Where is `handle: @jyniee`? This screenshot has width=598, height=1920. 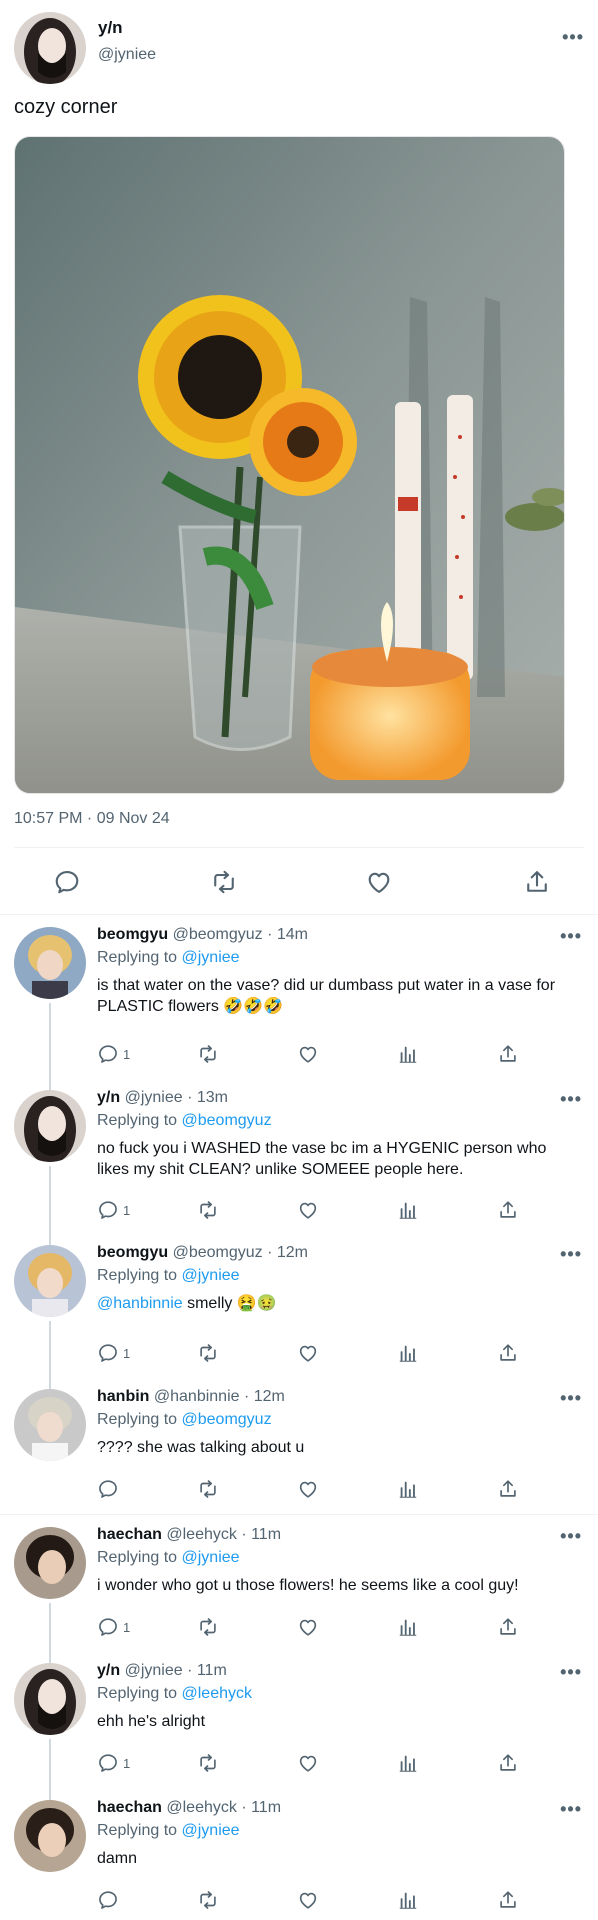 handle: @jyniee is located at coordinates (127, 55).